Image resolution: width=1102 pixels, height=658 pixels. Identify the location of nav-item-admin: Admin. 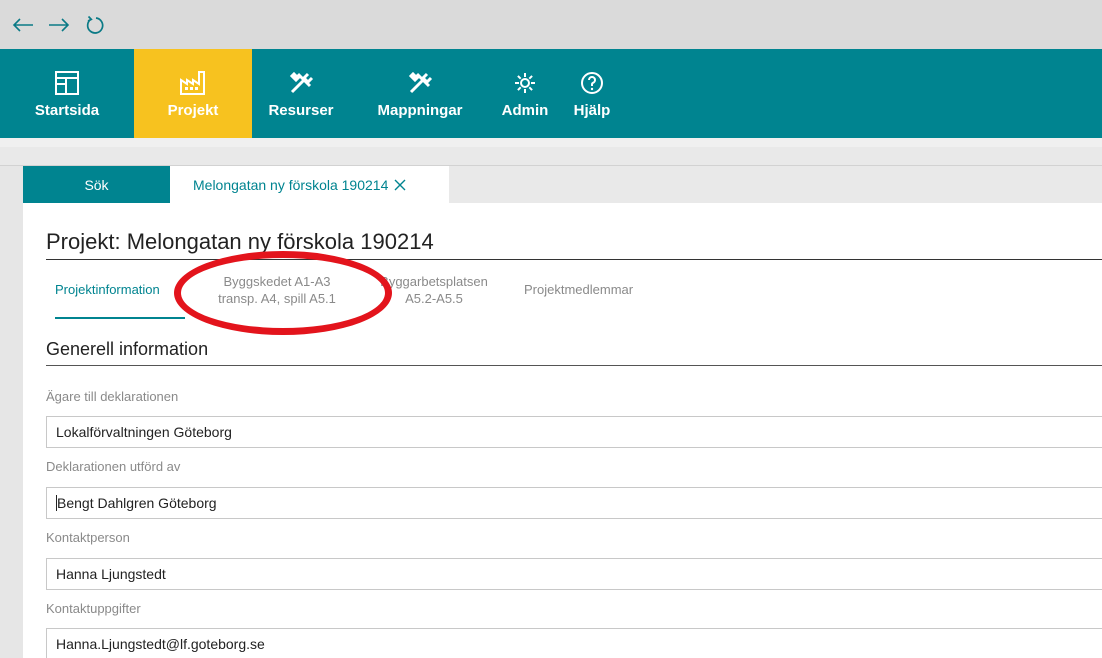
(525, 93).